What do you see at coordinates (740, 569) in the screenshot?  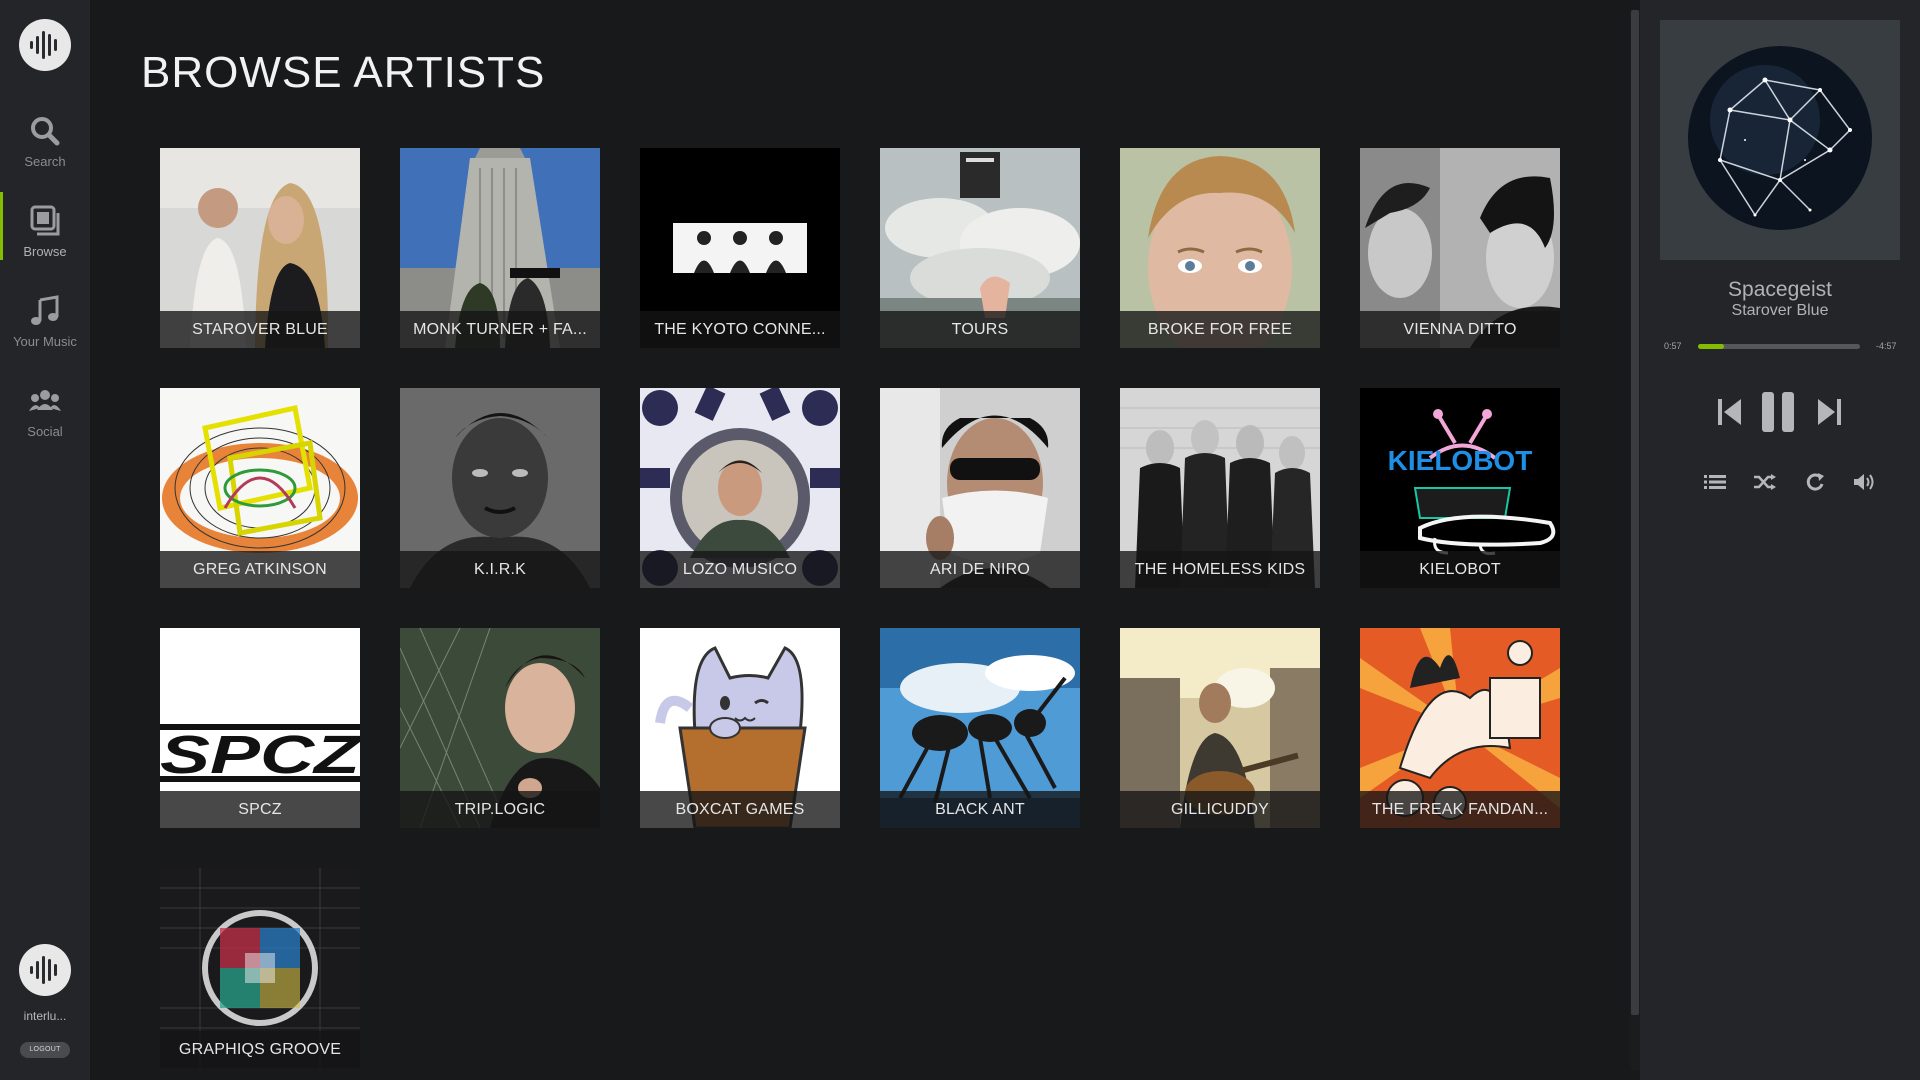 I see `artist-name: LOZO MUSICO` at bounding box center [740, 569].